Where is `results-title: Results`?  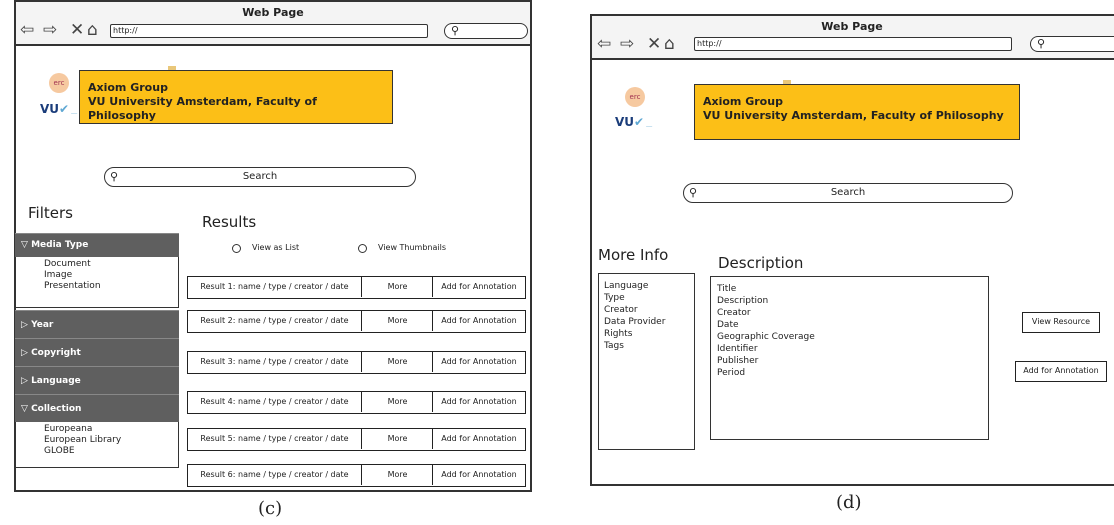
results-title: Results is located at coordinates (229, 222).